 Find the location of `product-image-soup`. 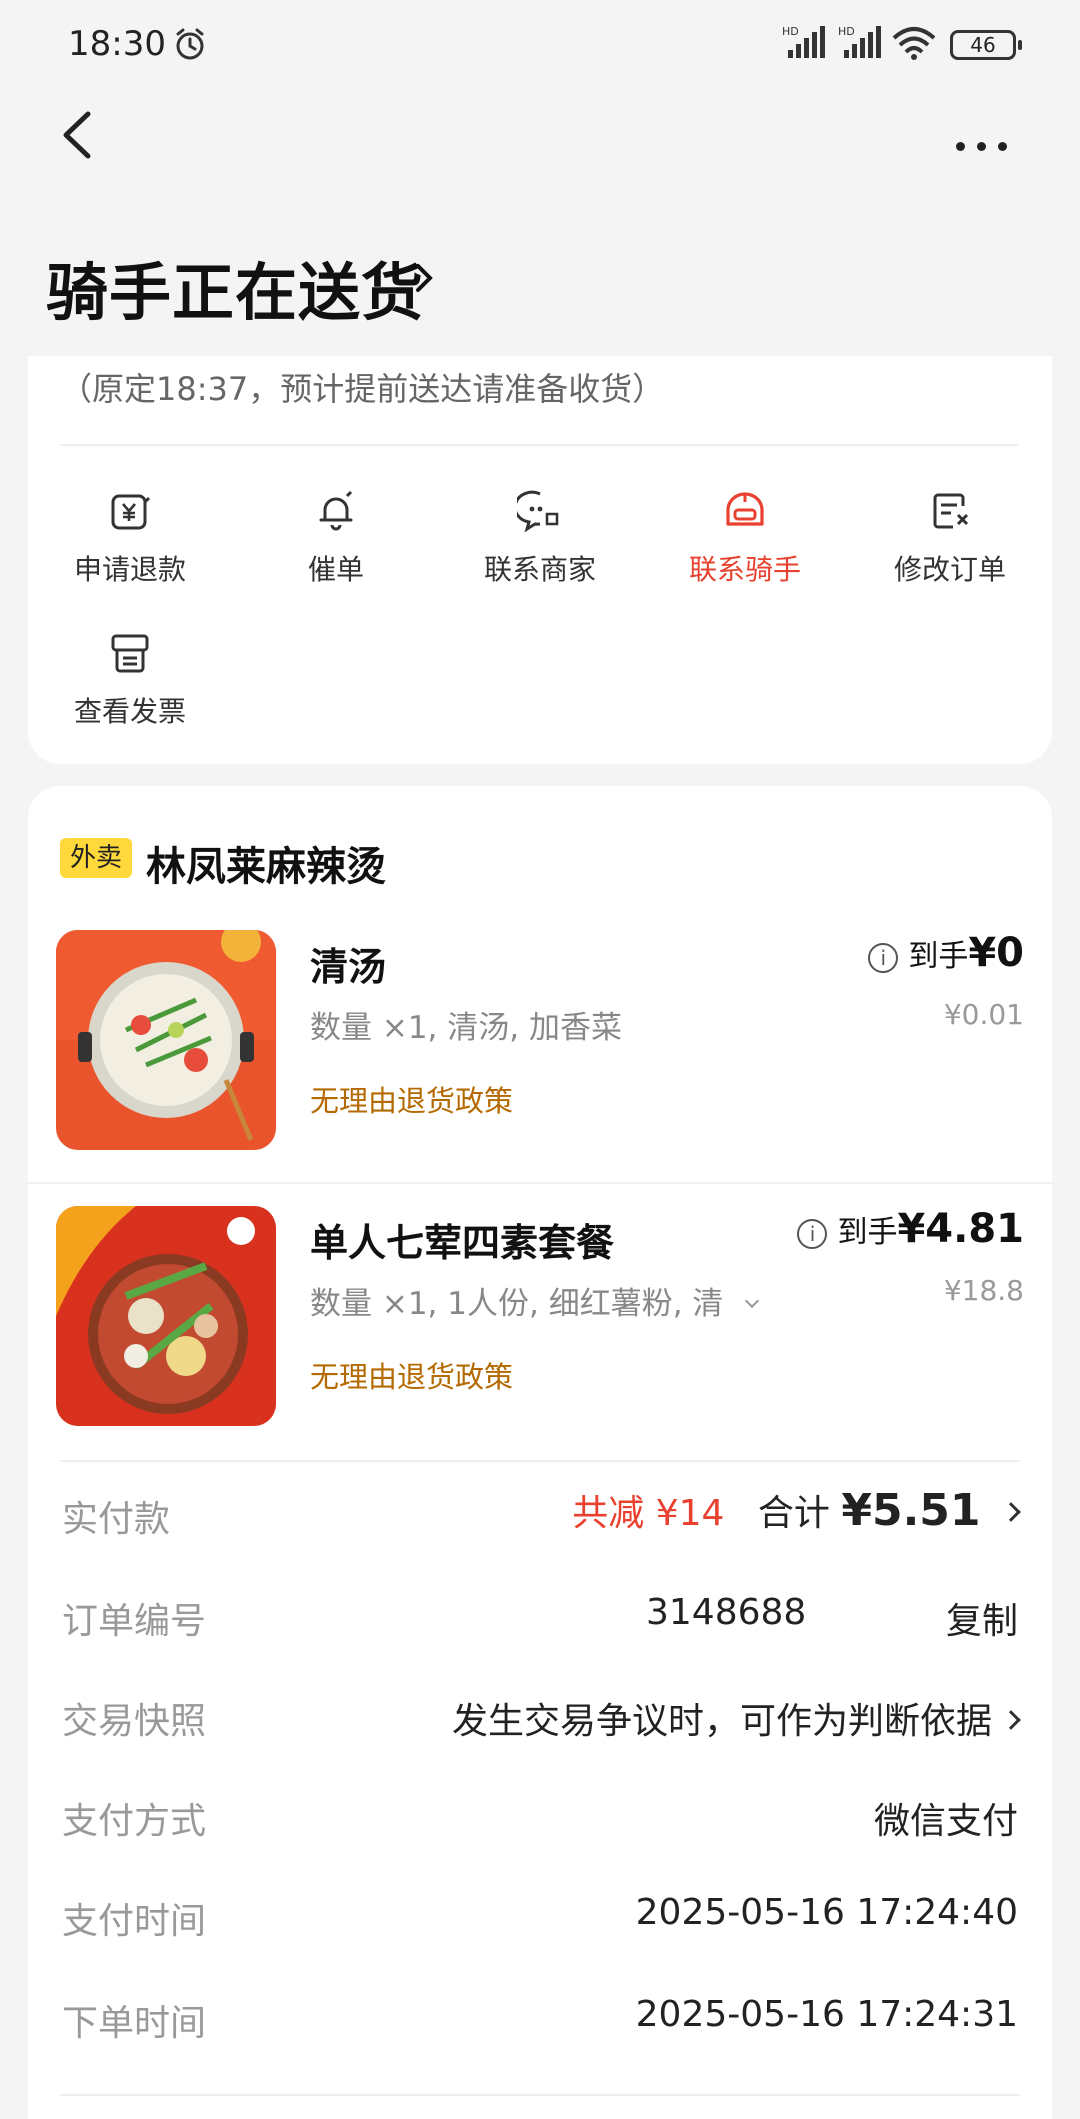

product-image-soup is located at coordinates (166, 1040).